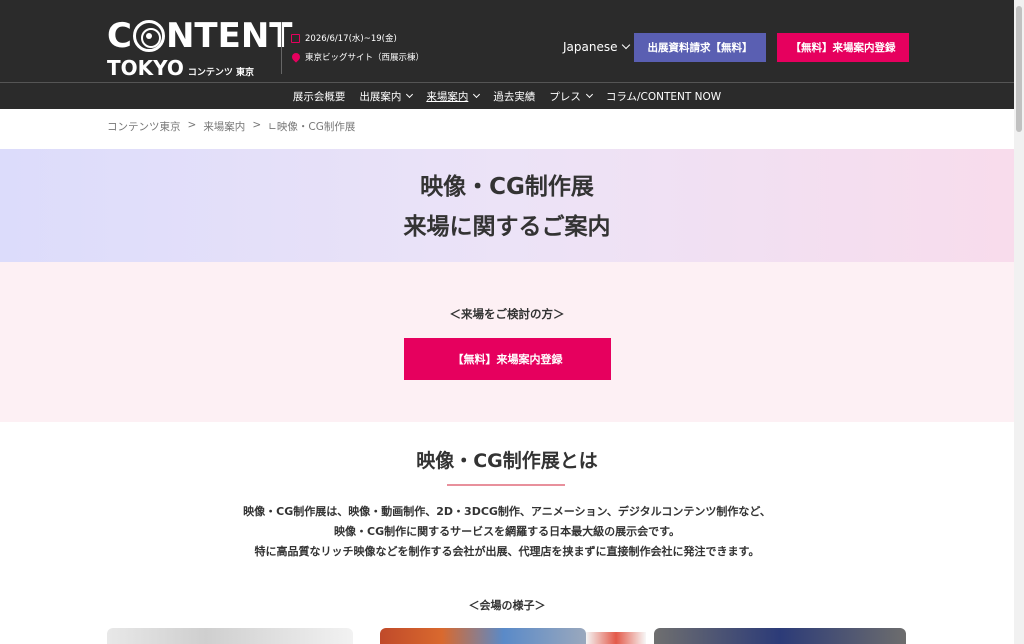  I want to click on location-pin-icon, so click(296, 57).